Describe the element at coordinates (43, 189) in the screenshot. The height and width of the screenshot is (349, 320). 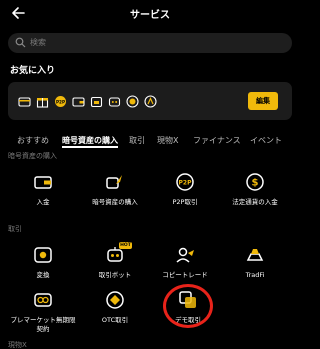
I see `service-deposit: 入金` at that location.